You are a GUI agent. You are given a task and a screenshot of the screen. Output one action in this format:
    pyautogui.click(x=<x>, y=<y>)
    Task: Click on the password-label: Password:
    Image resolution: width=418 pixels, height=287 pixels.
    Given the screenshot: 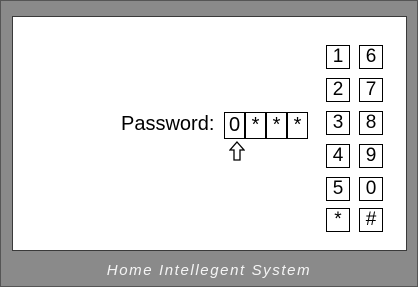 What is the action you would take?
    pyautogui.click(x=168, y=124)
    